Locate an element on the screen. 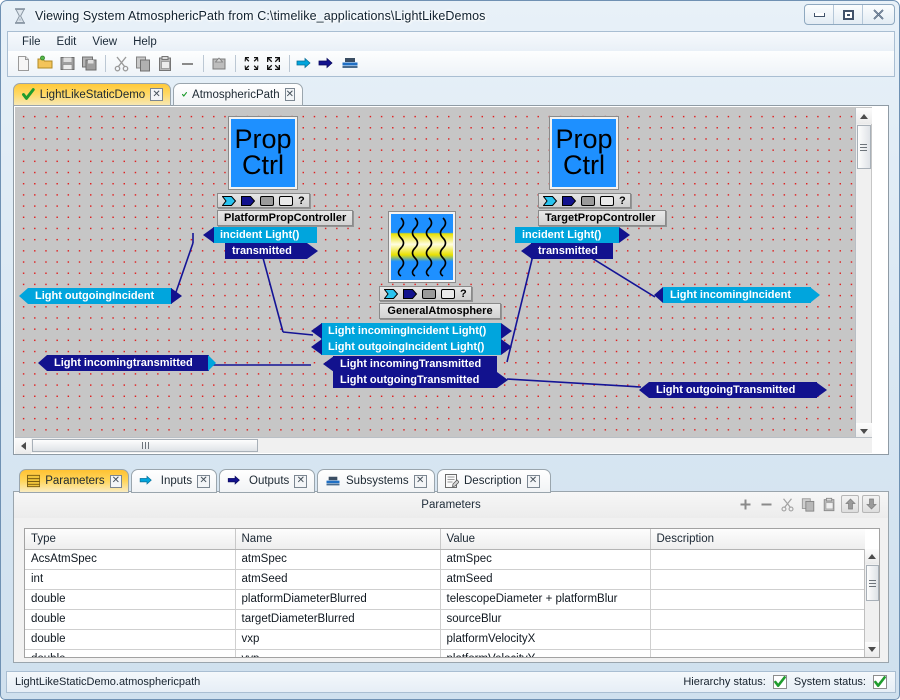 The image size is (900, 700). cell-value: atmSeed is located at coordinates (545, 579).